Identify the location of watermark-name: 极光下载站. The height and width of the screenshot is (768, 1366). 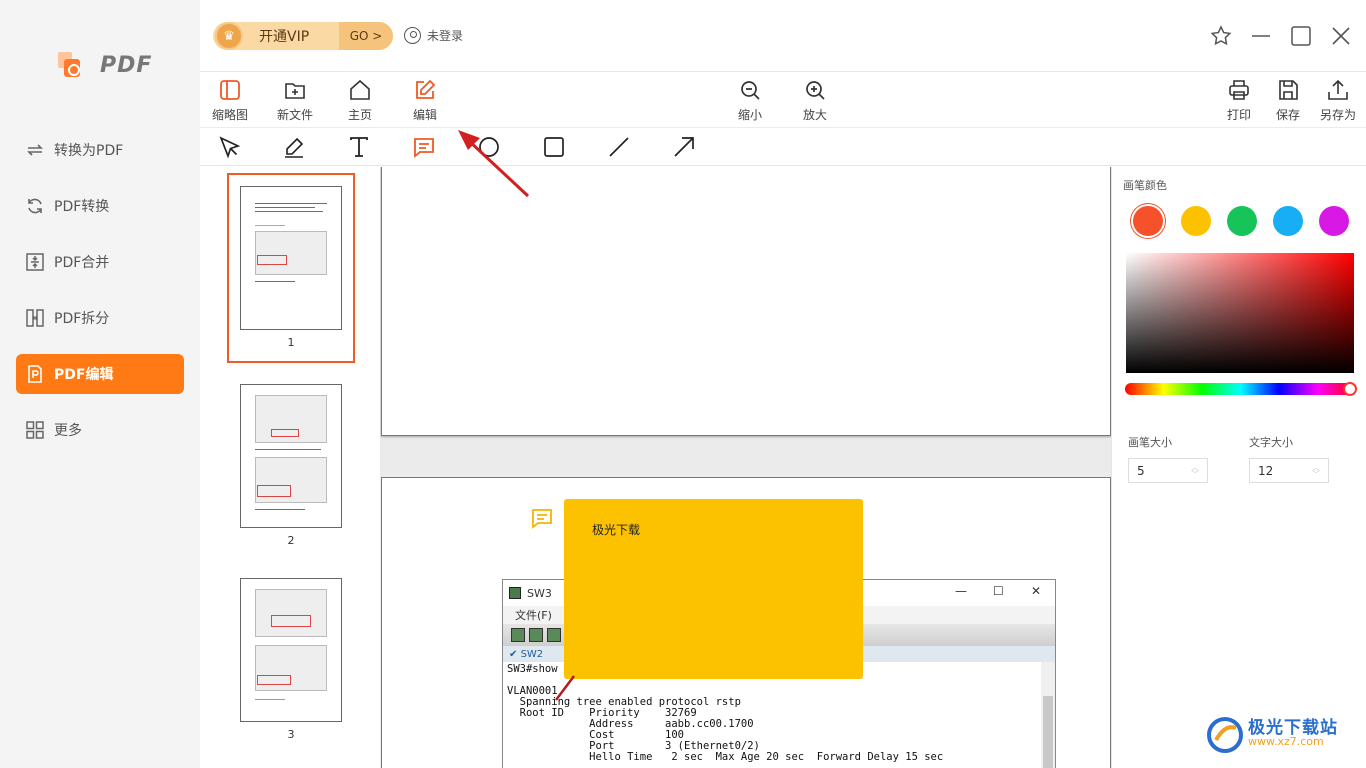
(1293, 728).